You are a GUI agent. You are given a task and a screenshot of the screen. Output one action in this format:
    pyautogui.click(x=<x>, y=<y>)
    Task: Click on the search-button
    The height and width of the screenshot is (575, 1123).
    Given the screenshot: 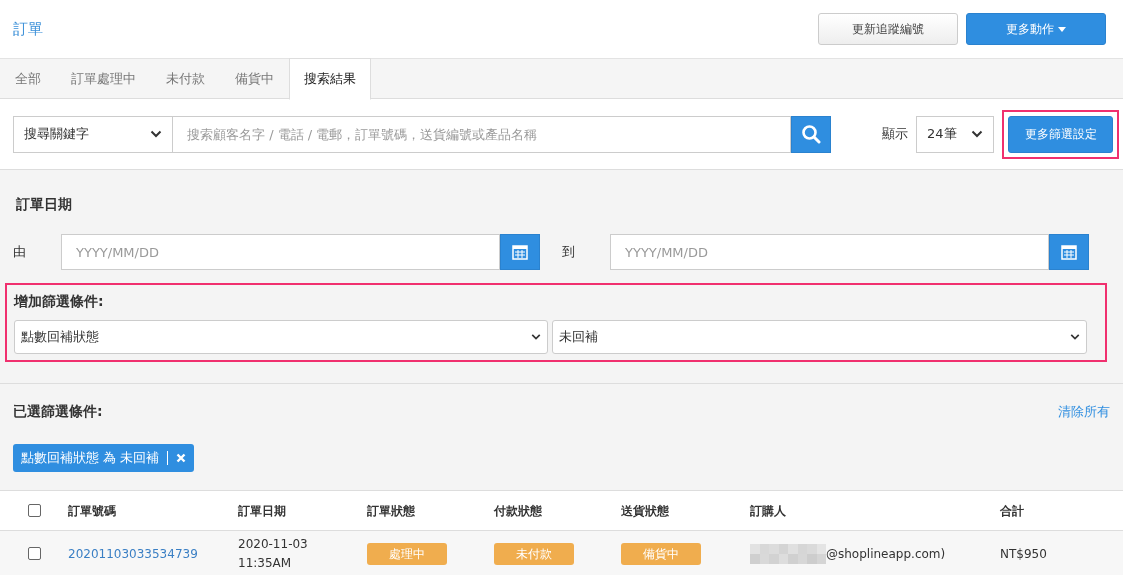 What is the action you would take?
    pyautogui.click(x=811, y=134)
    